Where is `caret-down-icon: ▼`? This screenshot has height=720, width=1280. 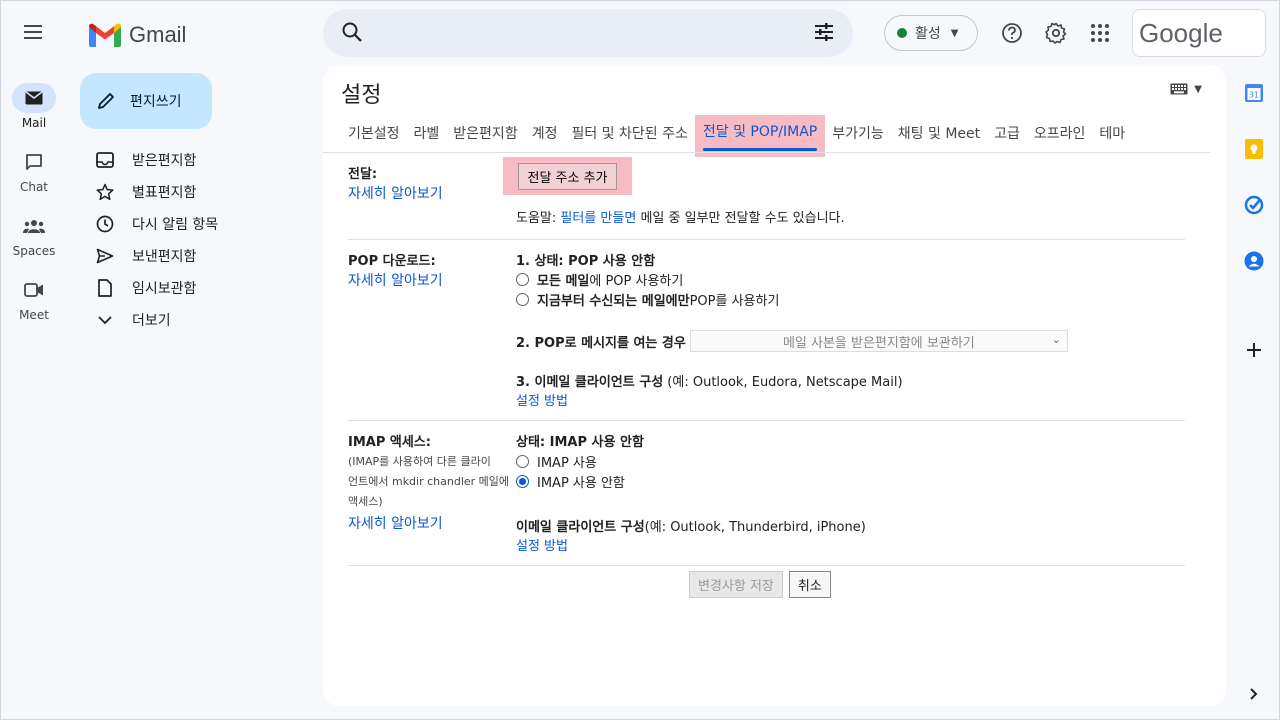
caret-down-icon: ▼ is located at coordinates (954, 33).